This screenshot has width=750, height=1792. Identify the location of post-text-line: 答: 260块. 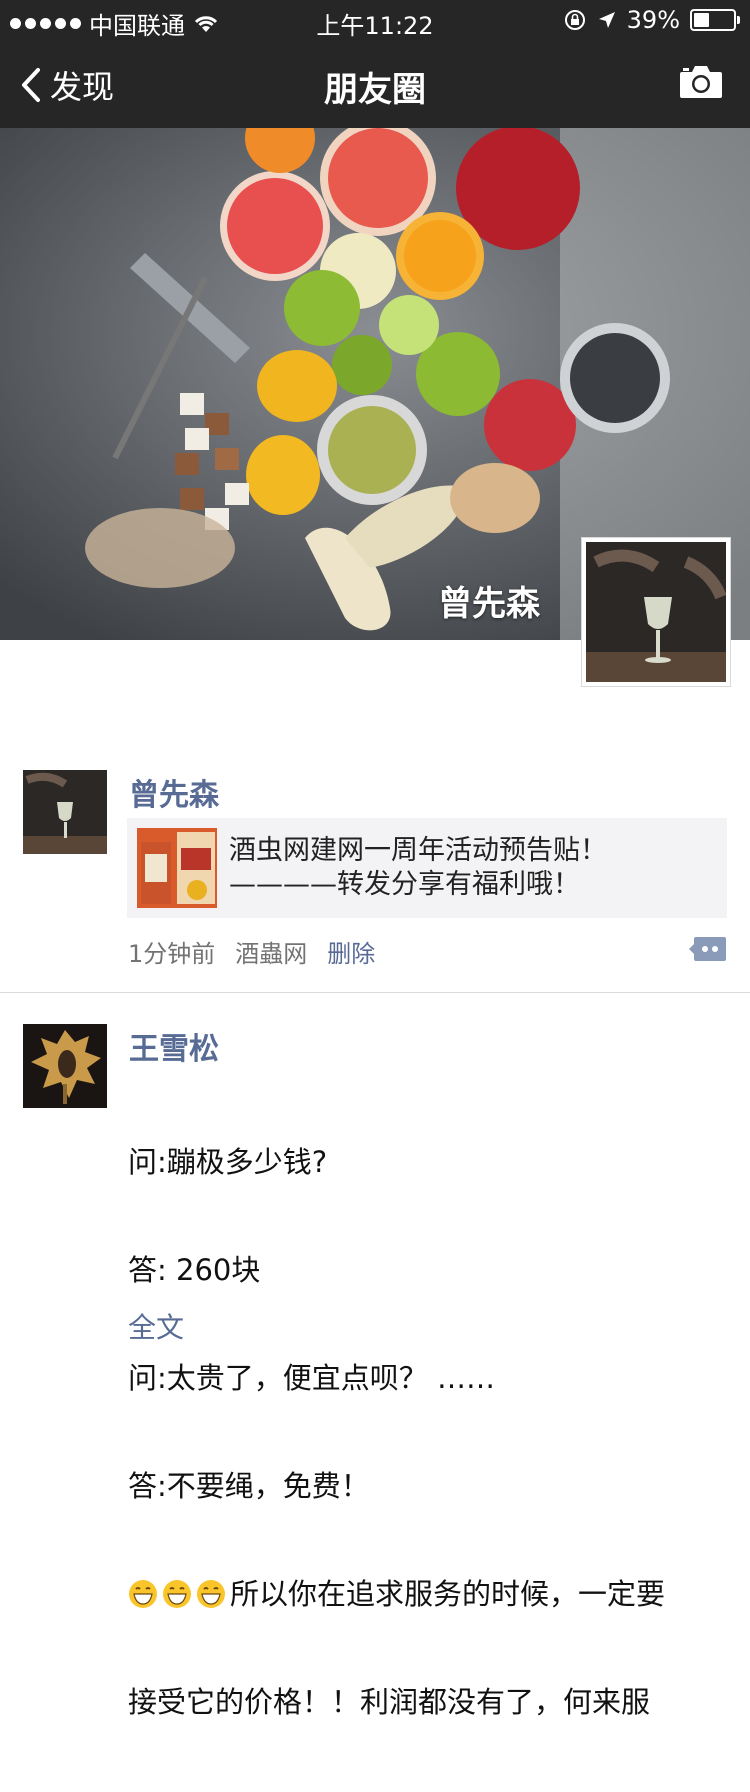
(194, 1270).